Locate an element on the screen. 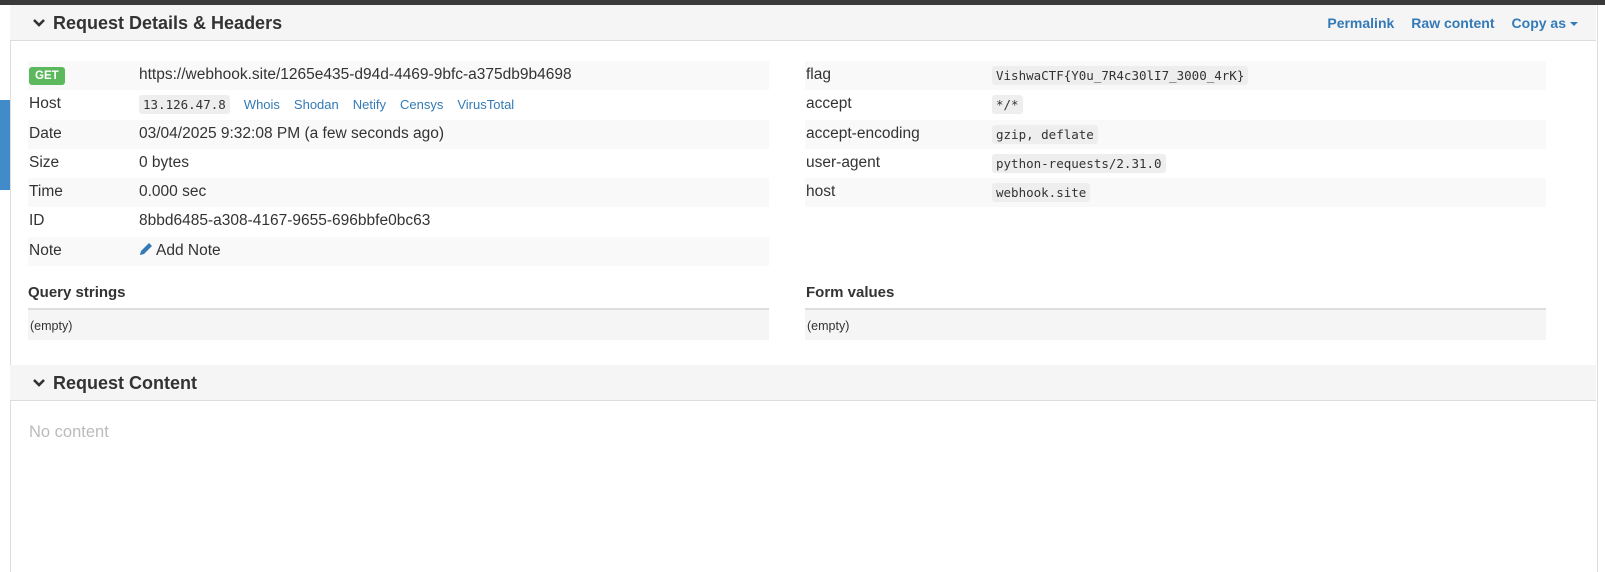 This screenshot has height=572, width=1605. request-content-title: Request Content is located at coordinates (125, 383).